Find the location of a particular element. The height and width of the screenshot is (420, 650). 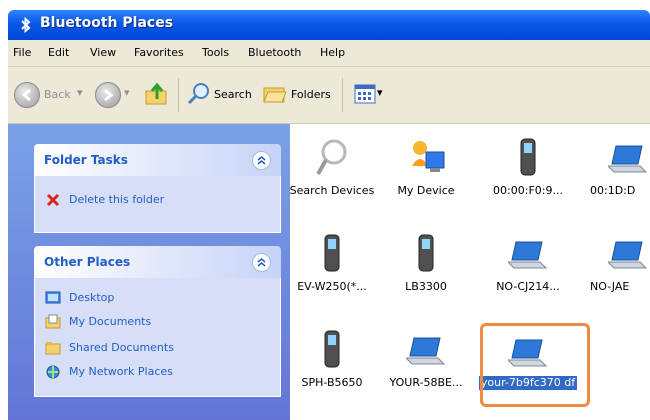

device-item: Search Devices is located at coordinates (332, 167).